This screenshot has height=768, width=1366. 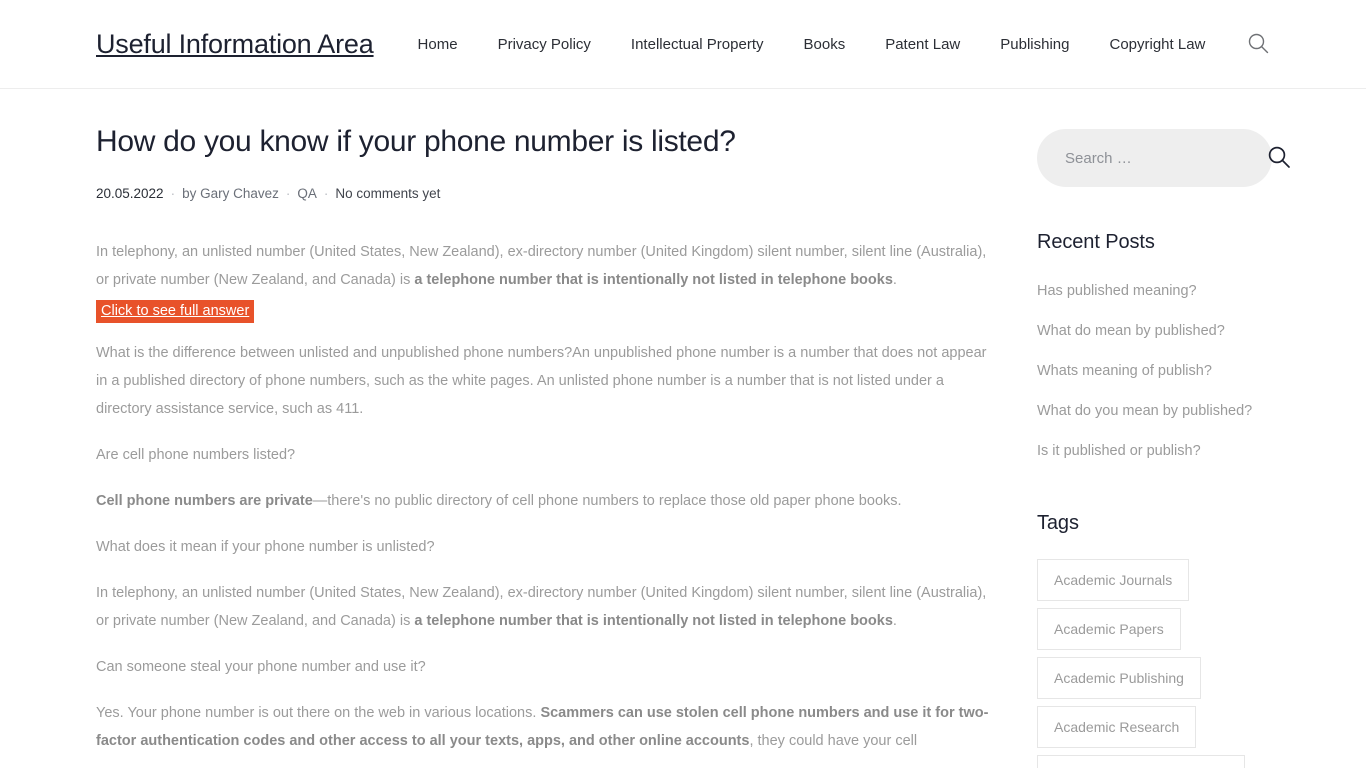 What do you see at coordinates (130, 193) in the screenshot?
I see `post-date: 20.05.2022` at bounding box center [130, 193].